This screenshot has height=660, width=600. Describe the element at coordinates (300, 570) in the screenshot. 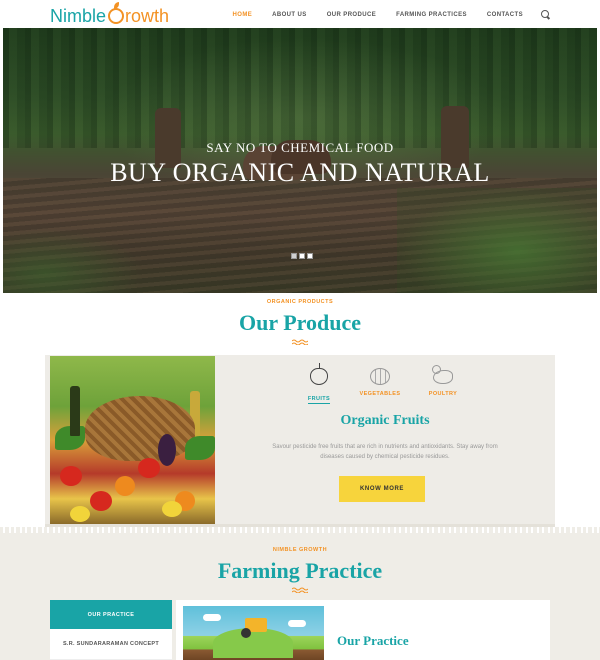

I see `farming-title: Farming Practice` at that location.